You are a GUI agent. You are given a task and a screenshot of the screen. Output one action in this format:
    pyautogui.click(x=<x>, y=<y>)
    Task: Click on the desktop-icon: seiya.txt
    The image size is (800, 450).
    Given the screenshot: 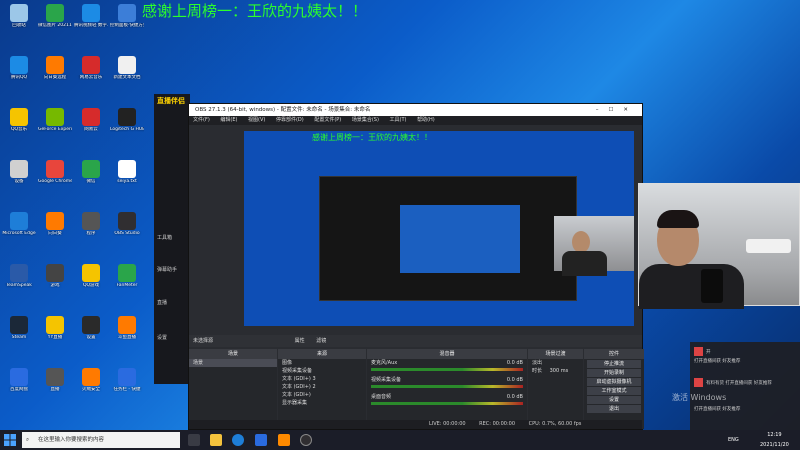 What is the action you would take?
    pyautogui.click(x=127, y=179)
    